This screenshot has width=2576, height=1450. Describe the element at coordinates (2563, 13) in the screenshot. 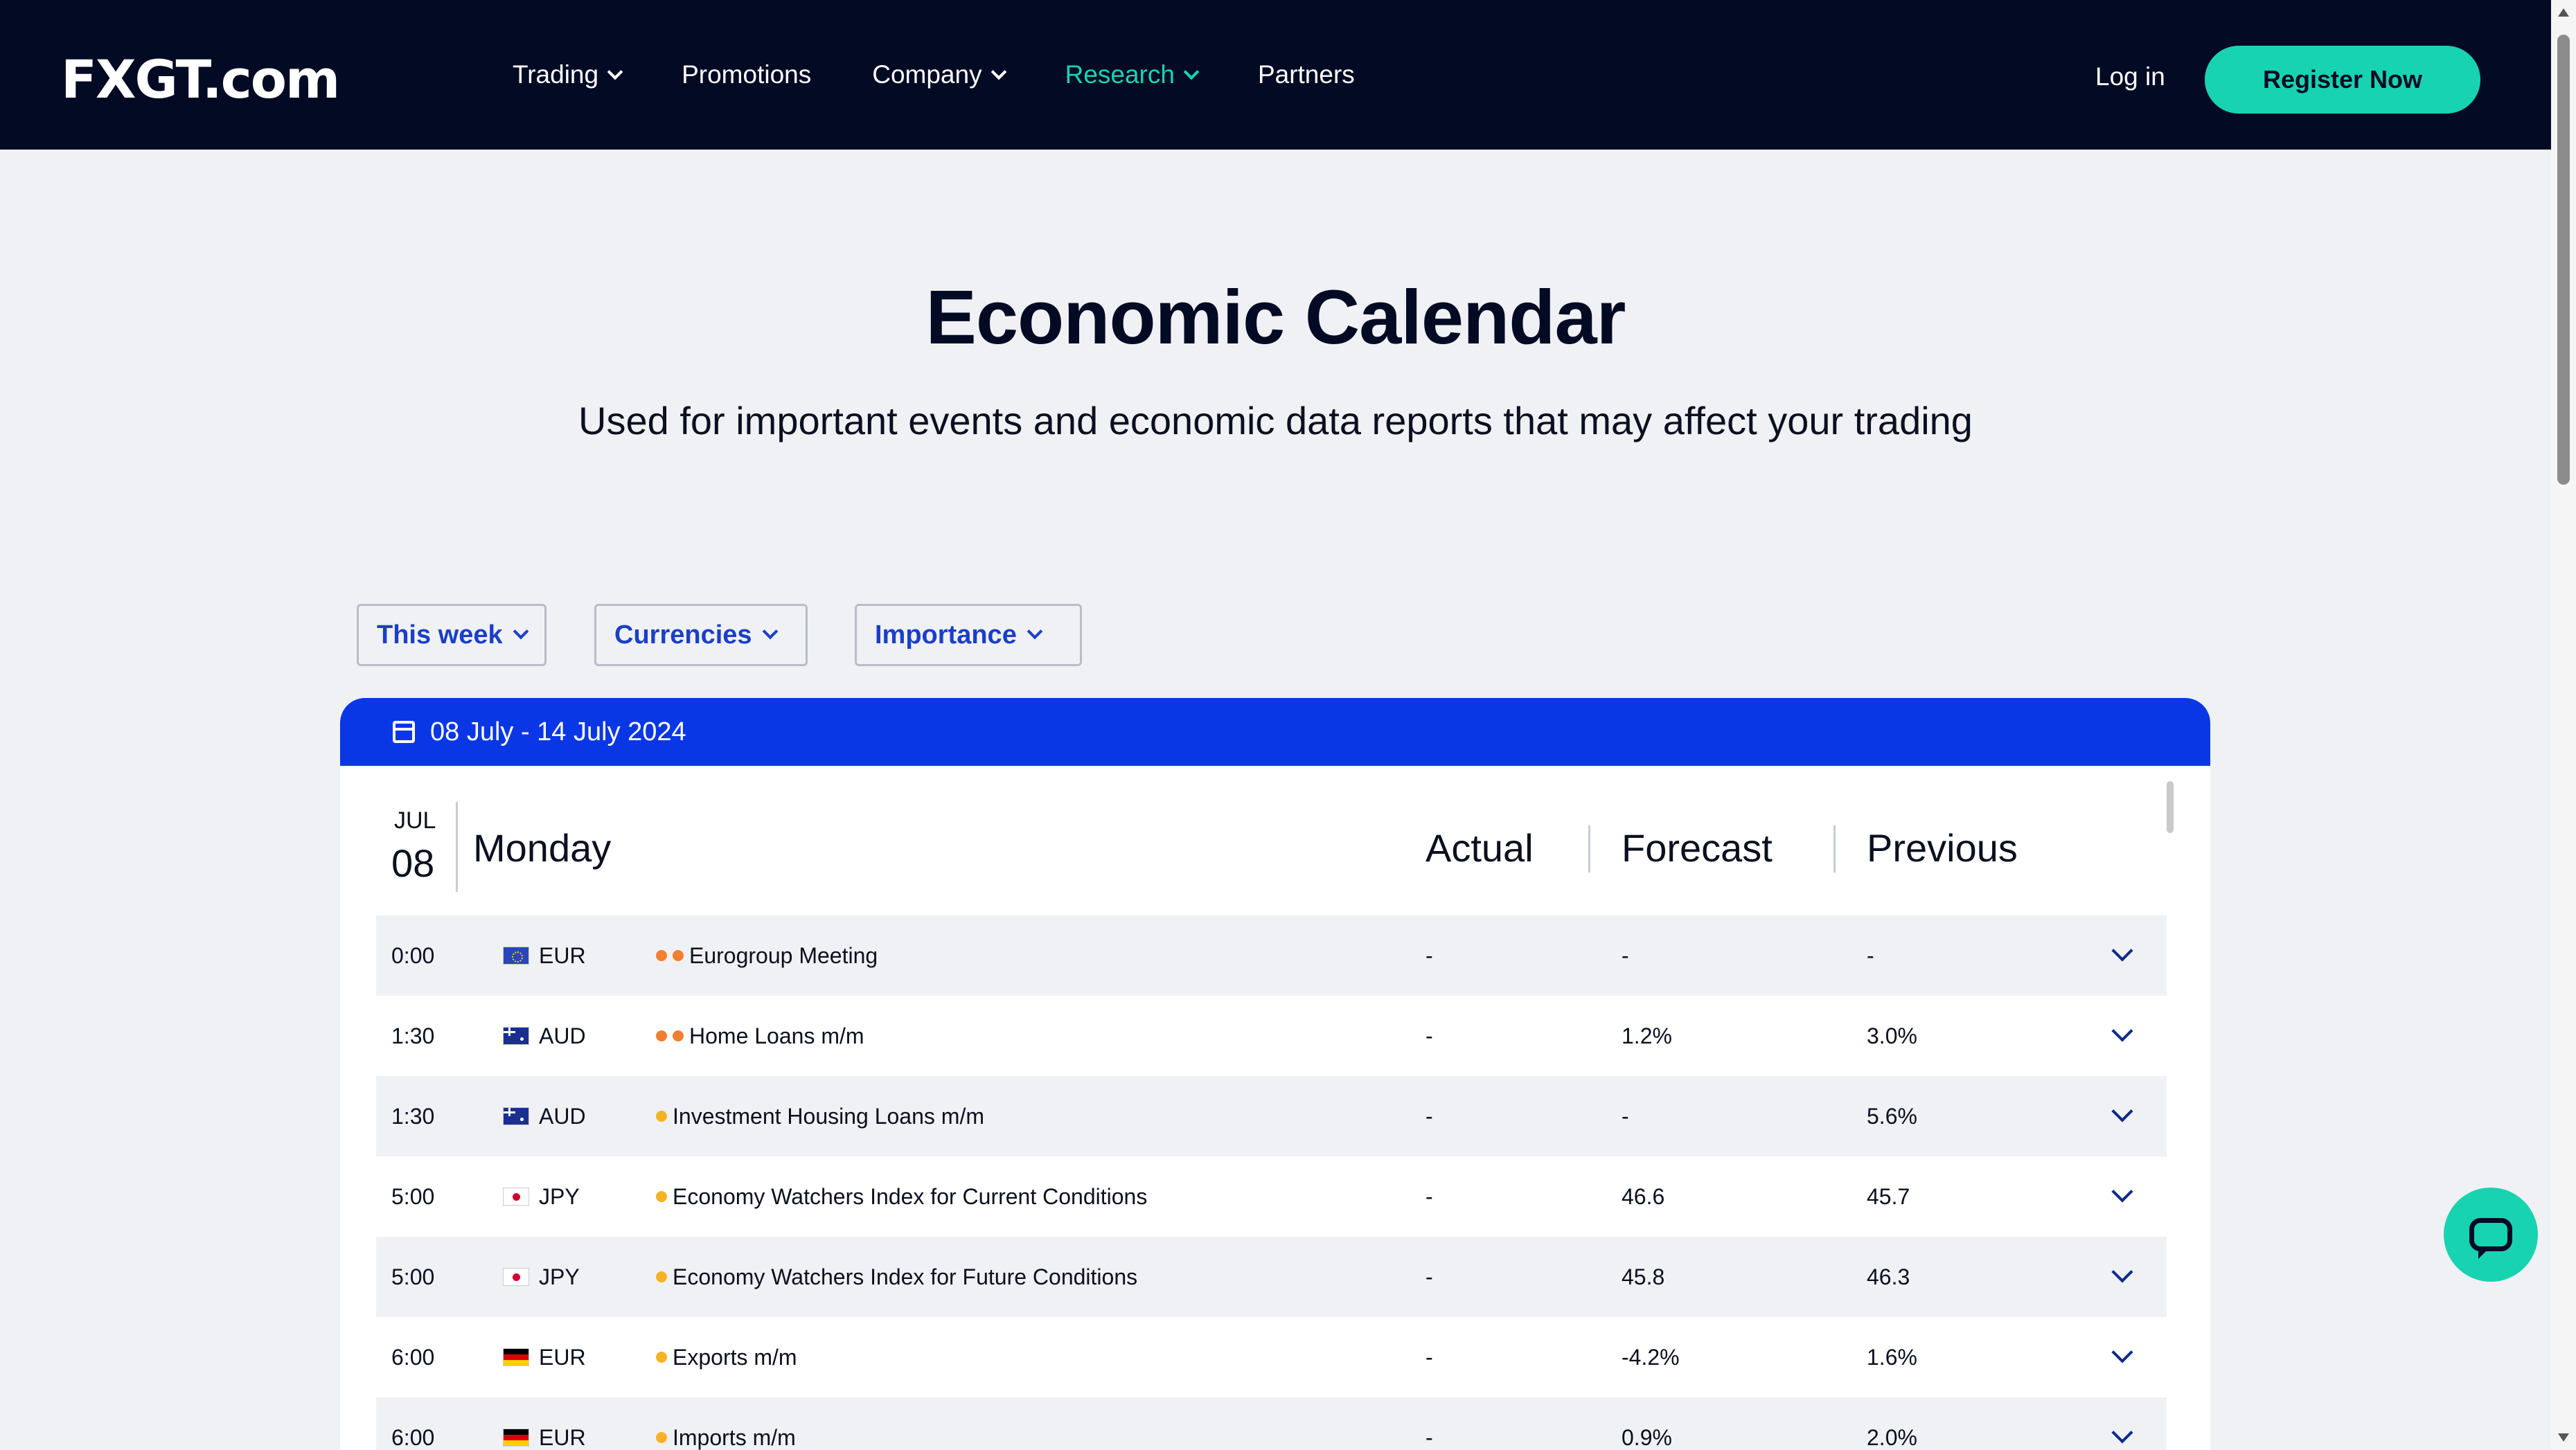

I see `scroll-up-arrow-icon` at that location.